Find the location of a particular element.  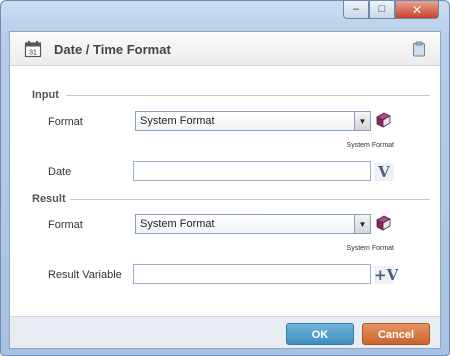

result-format-note: System Format is located at coordinates (370, 248).